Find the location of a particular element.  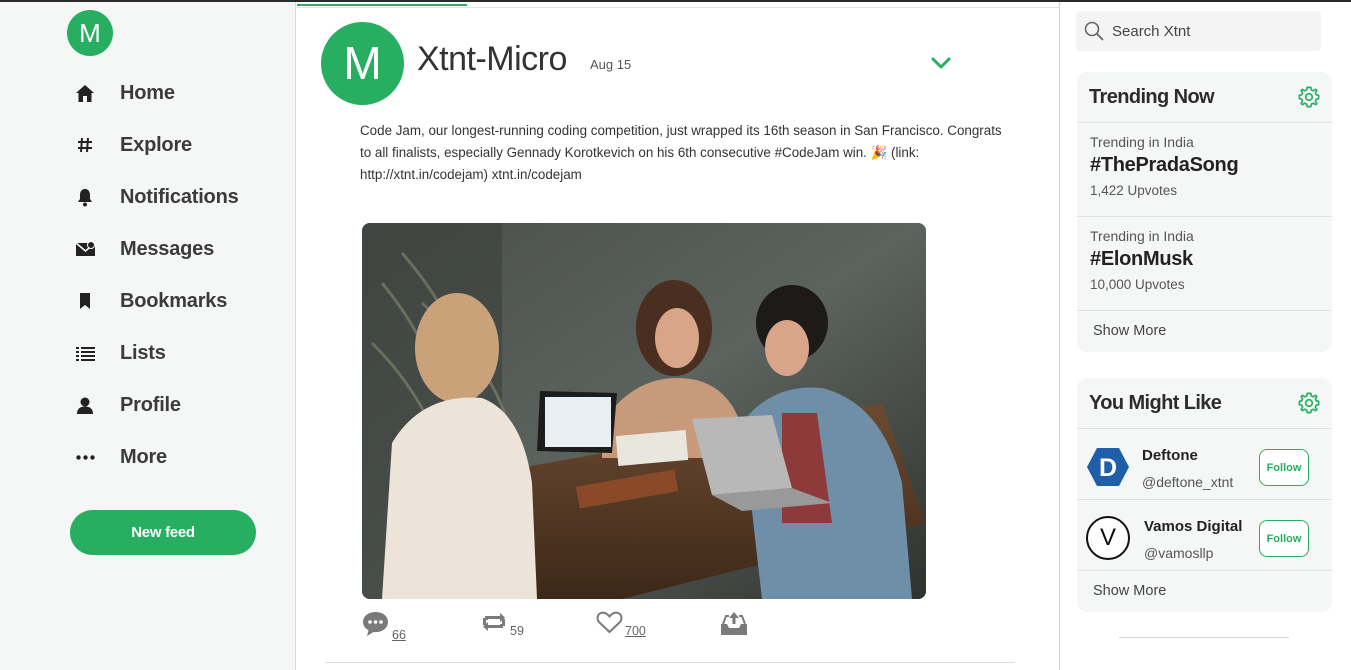

user-icon is located at coordinates (85, 405).